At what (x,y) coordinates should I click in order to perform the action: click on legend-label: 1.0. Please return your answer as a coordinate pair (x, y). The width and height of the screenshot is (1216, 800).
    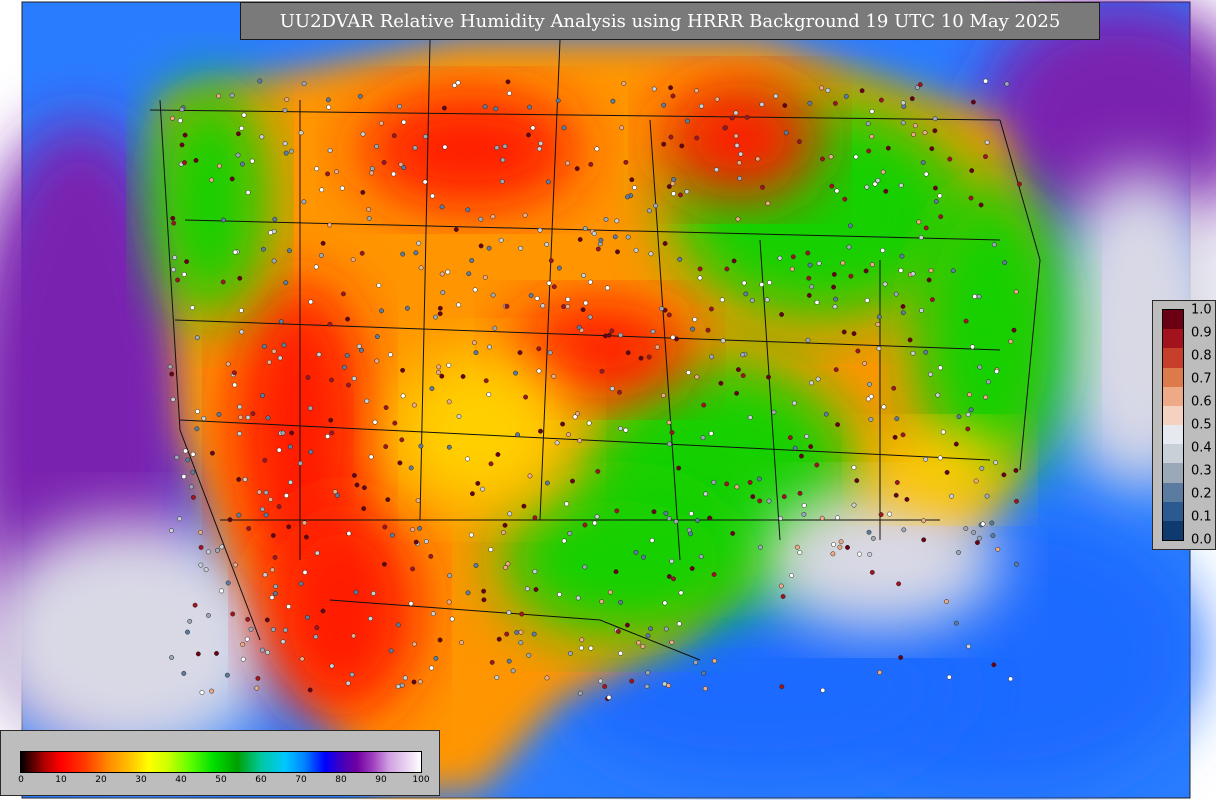
    Looking at the image, I should click on (1201, 310).